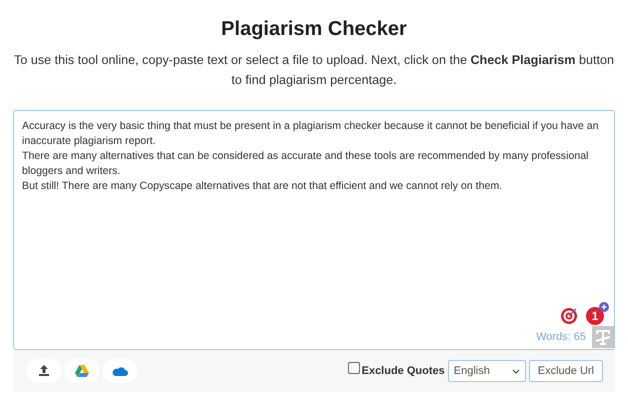  I want to click on plus-icon, so click(604, 307).